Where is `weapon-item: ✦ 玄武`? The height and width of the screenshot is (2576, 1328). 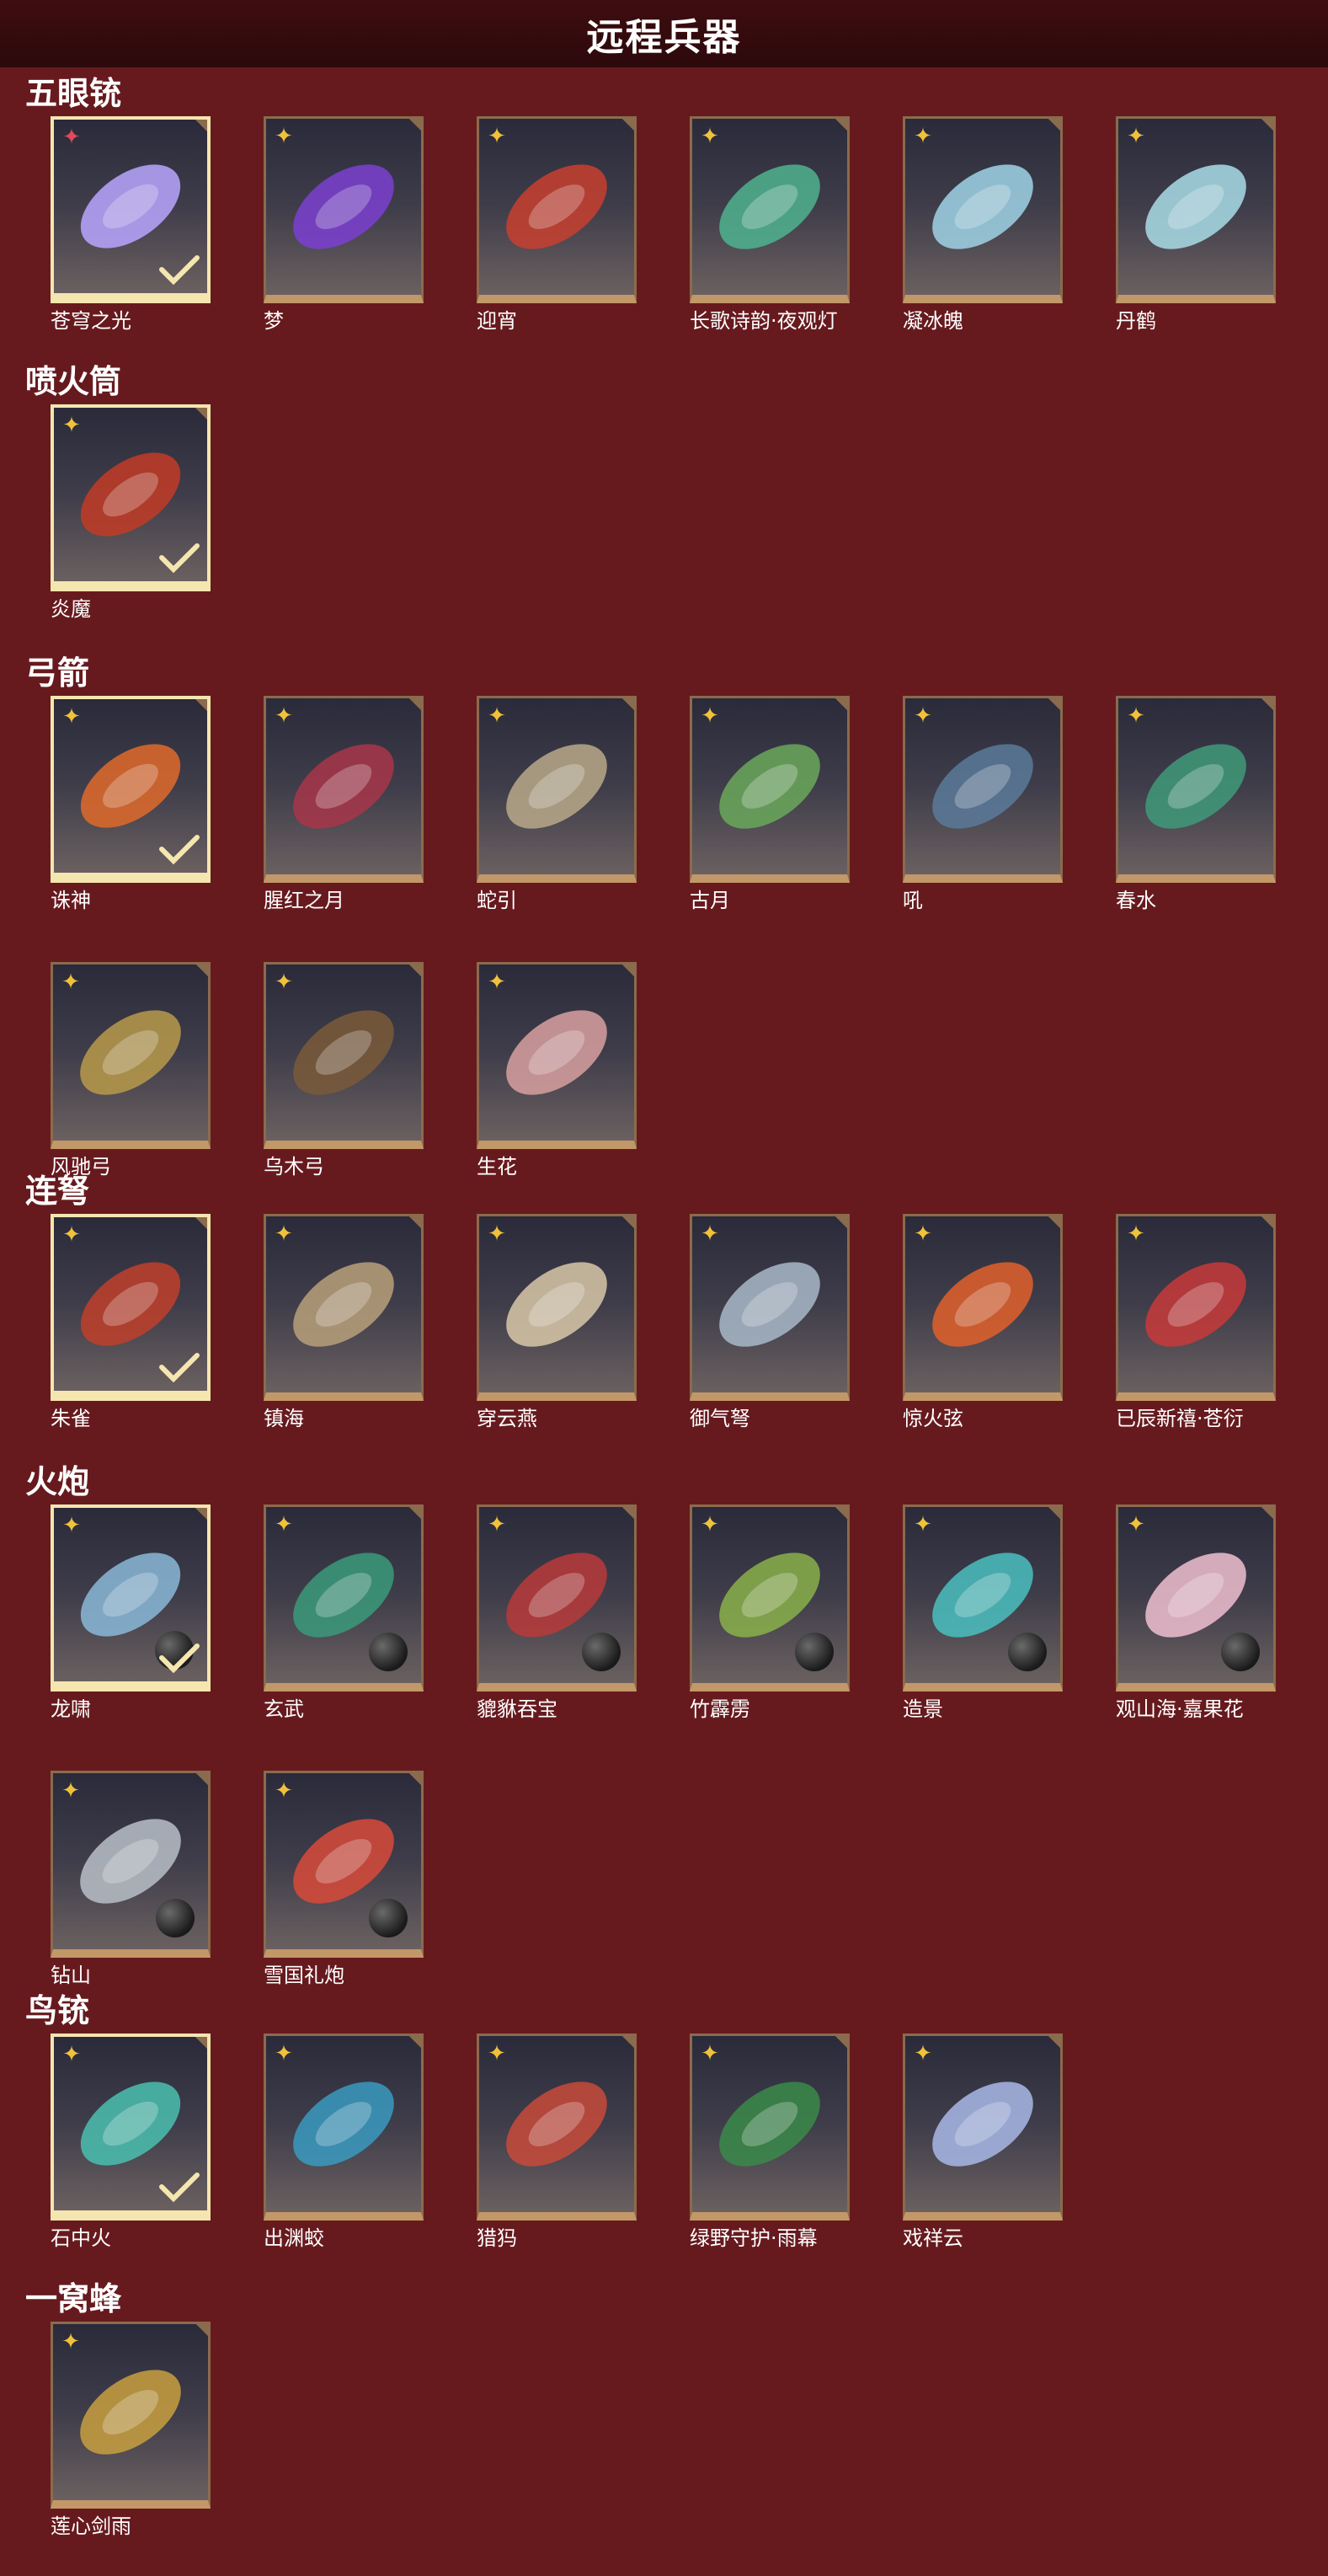
weapon-item: ✦ 玄武 is located at coordinates (344, 1613).